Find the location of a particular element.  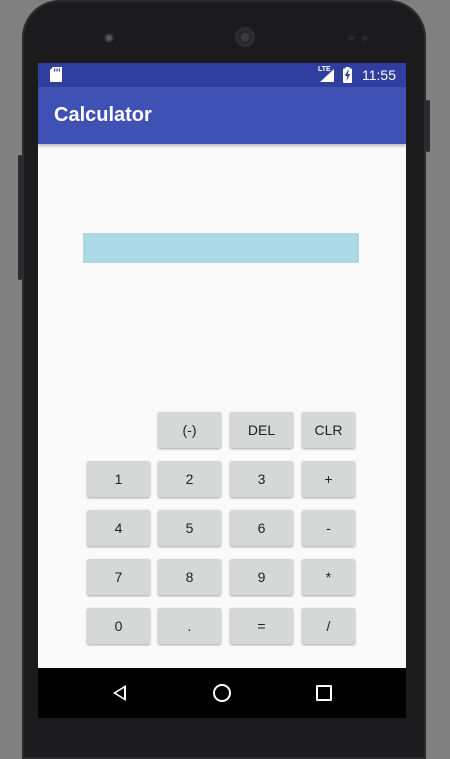

delete-button: DEL is located at coordinates (261, 430).